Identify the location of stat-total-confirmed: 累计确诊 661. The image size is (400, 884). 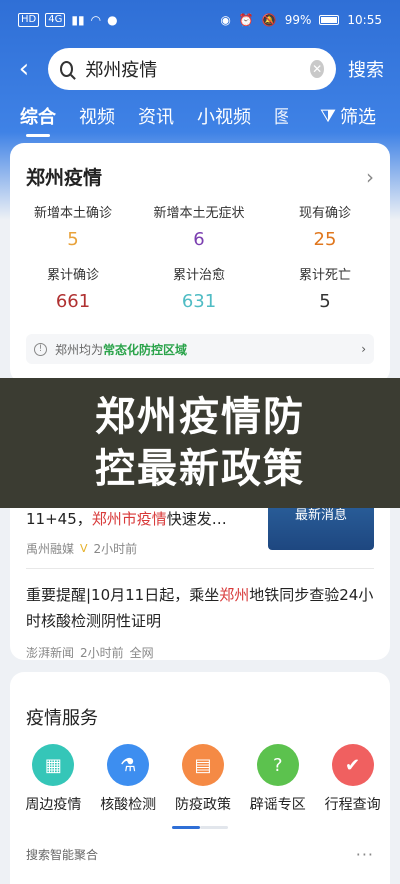
(73, 295).